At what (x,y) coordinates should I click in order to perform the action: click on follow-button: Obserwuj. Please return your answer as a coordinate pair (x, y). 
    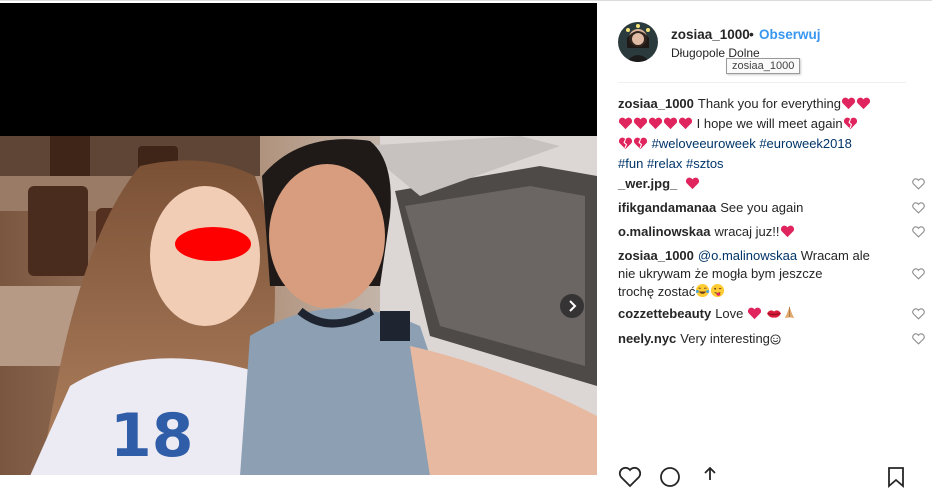
    Looking at the image, I should click on (790, 34).